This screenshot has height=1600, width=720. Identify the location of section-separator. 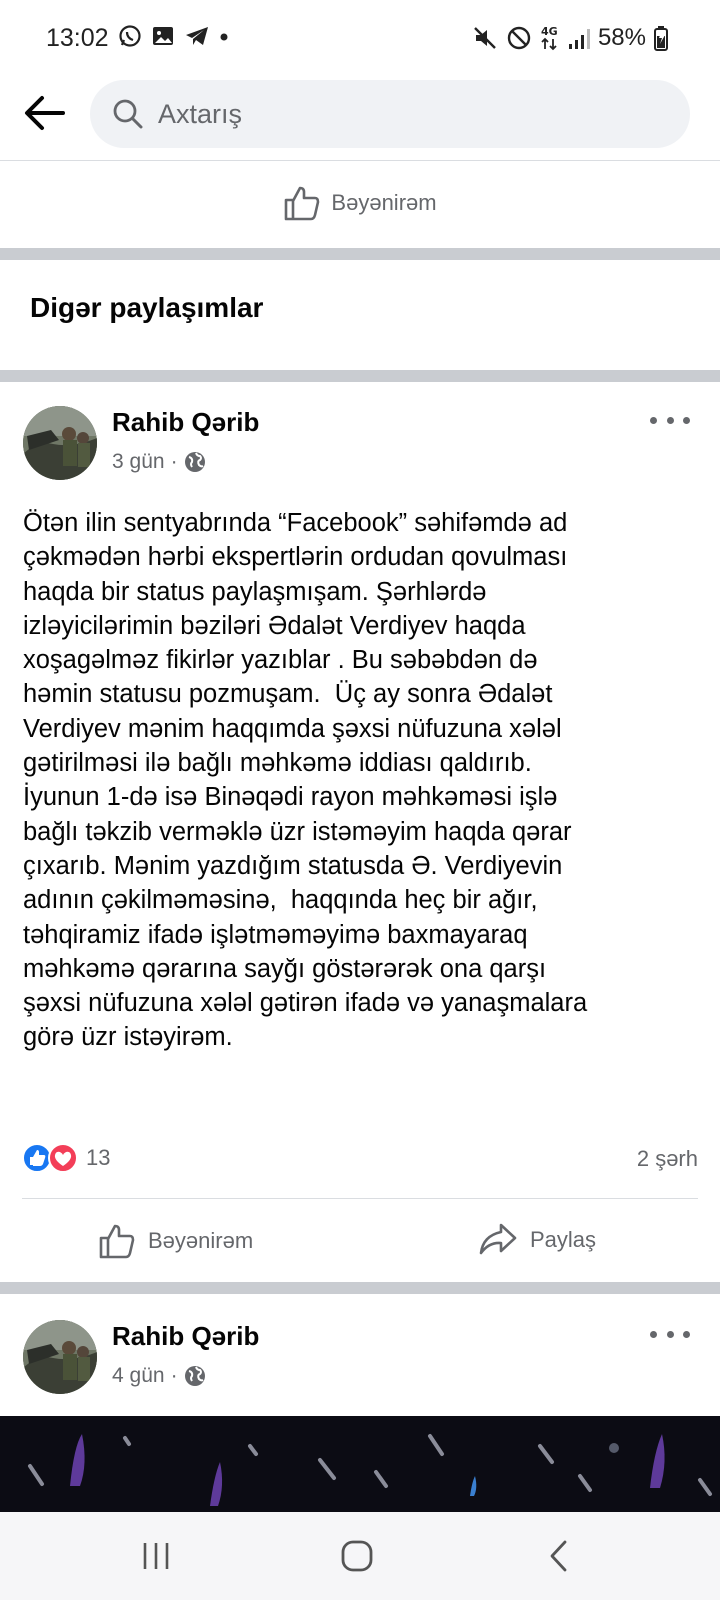
(360, 254).